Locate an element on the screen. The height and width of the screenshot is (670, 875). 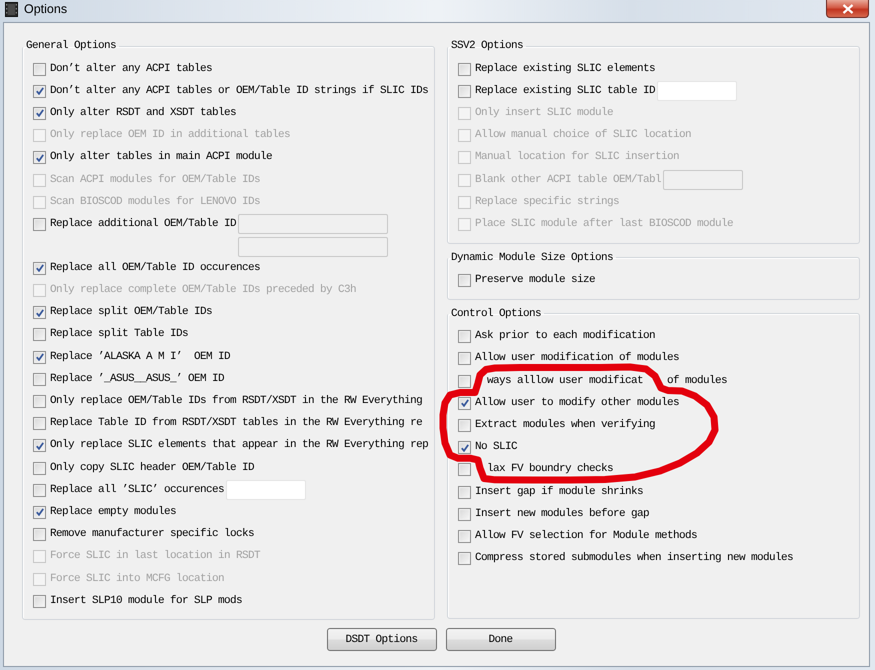
checkbox-label: lax FV boundry checks is located at coordinates (550, 469).